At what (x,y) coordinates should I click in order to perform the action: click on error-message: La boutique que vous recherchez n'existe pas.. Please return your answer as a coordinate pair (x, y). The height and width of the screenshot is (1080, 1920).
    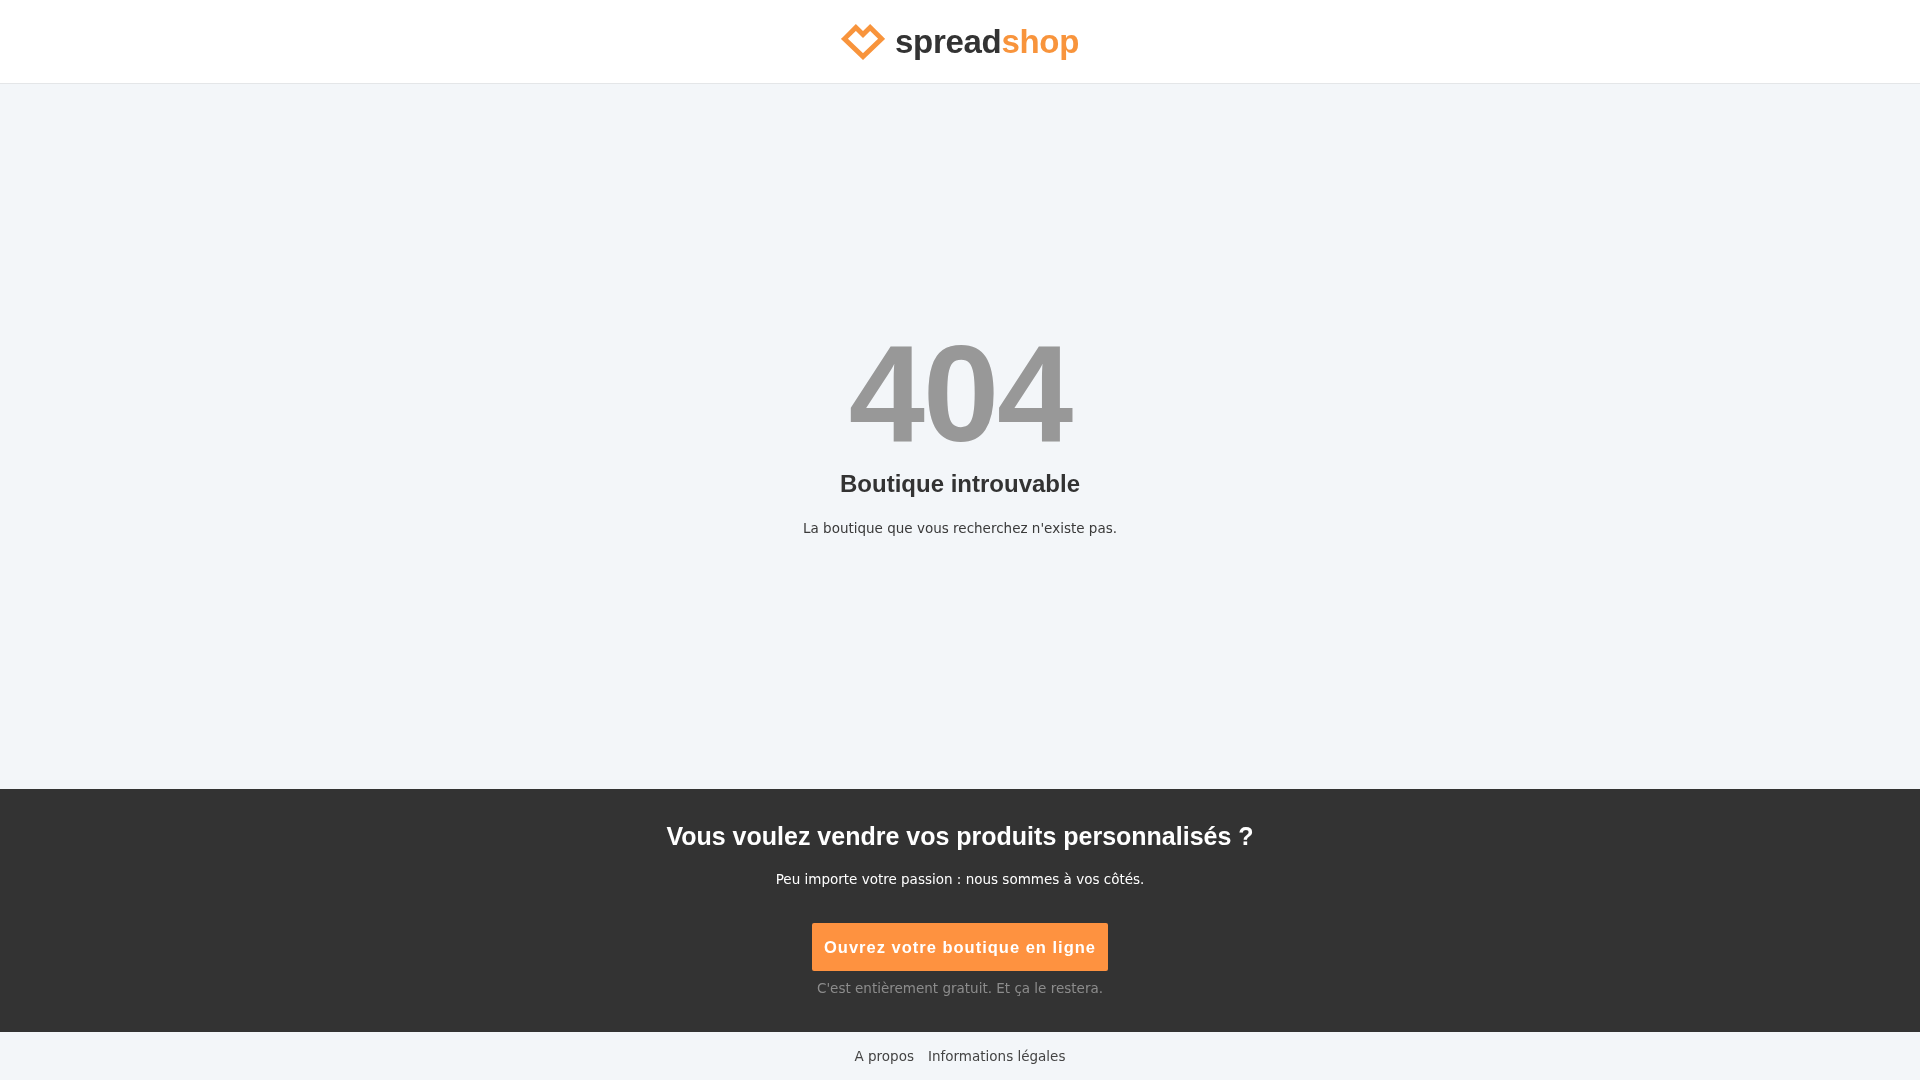
    Looking at the image, I should click on (960, 528).